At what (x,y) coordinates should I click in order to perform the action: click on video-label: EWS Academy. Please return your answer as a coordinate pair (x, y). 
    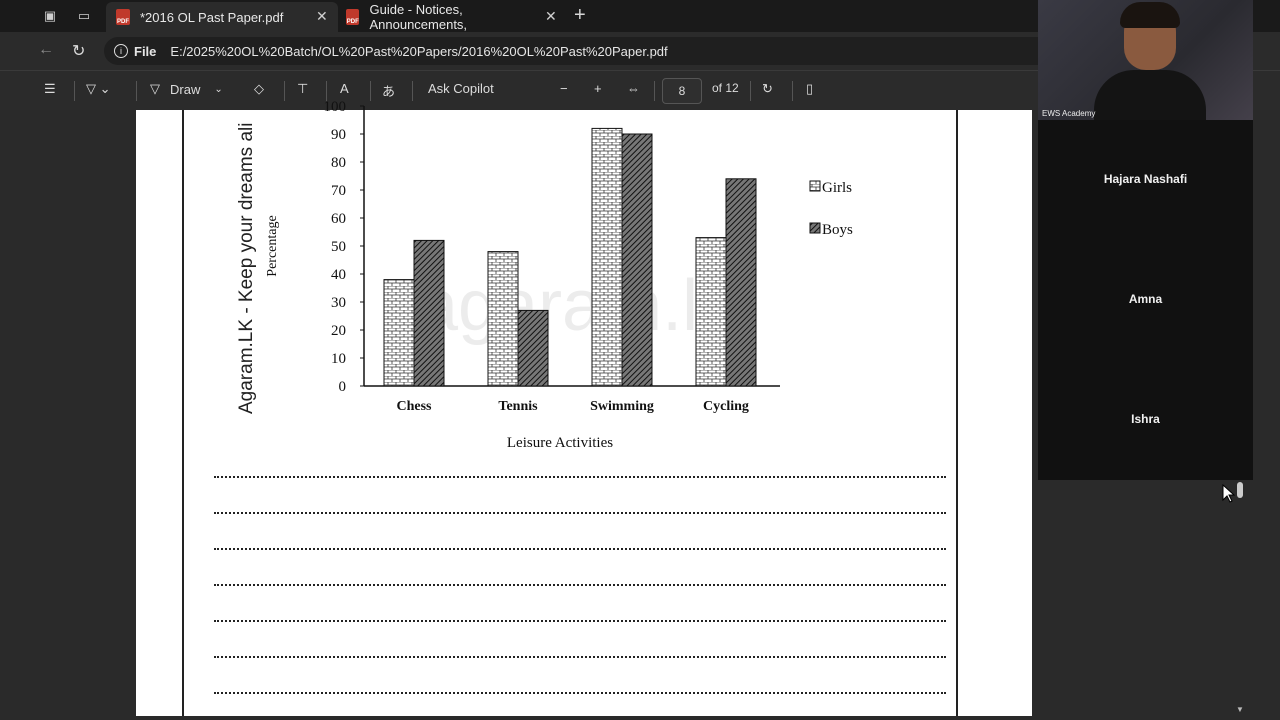
    Looking at the image, I should click on (1069, 113).